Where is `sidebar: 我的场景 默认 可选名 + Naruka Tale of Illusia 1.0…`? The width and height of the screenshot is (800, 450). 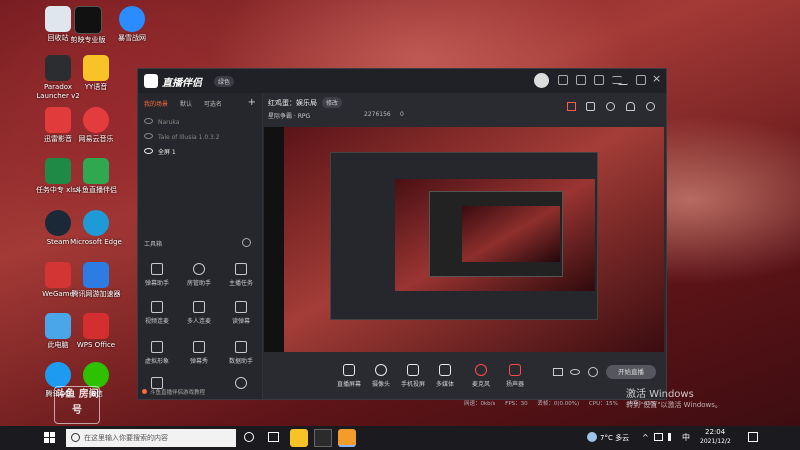 sidebar: 我的场景 默认 可选名 + Naruka Tale of Illusia 1.0… is located at coordinates (200, 246).